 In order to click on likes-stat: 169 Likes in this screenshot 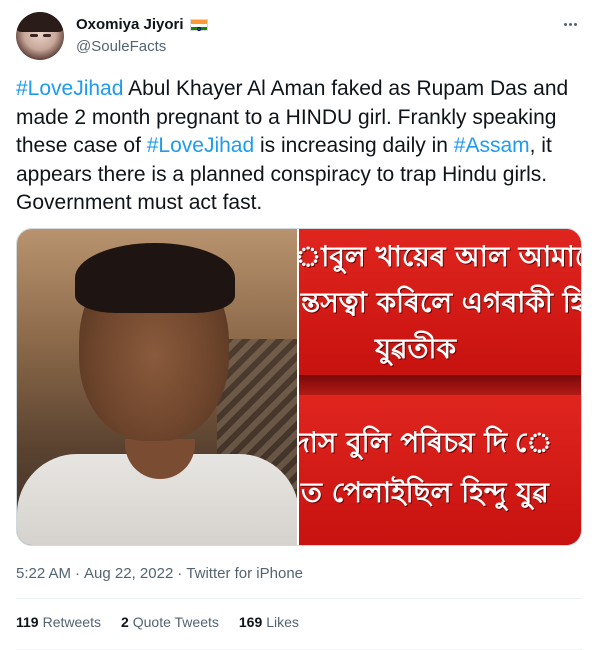, I will do `click(269, 622)`.